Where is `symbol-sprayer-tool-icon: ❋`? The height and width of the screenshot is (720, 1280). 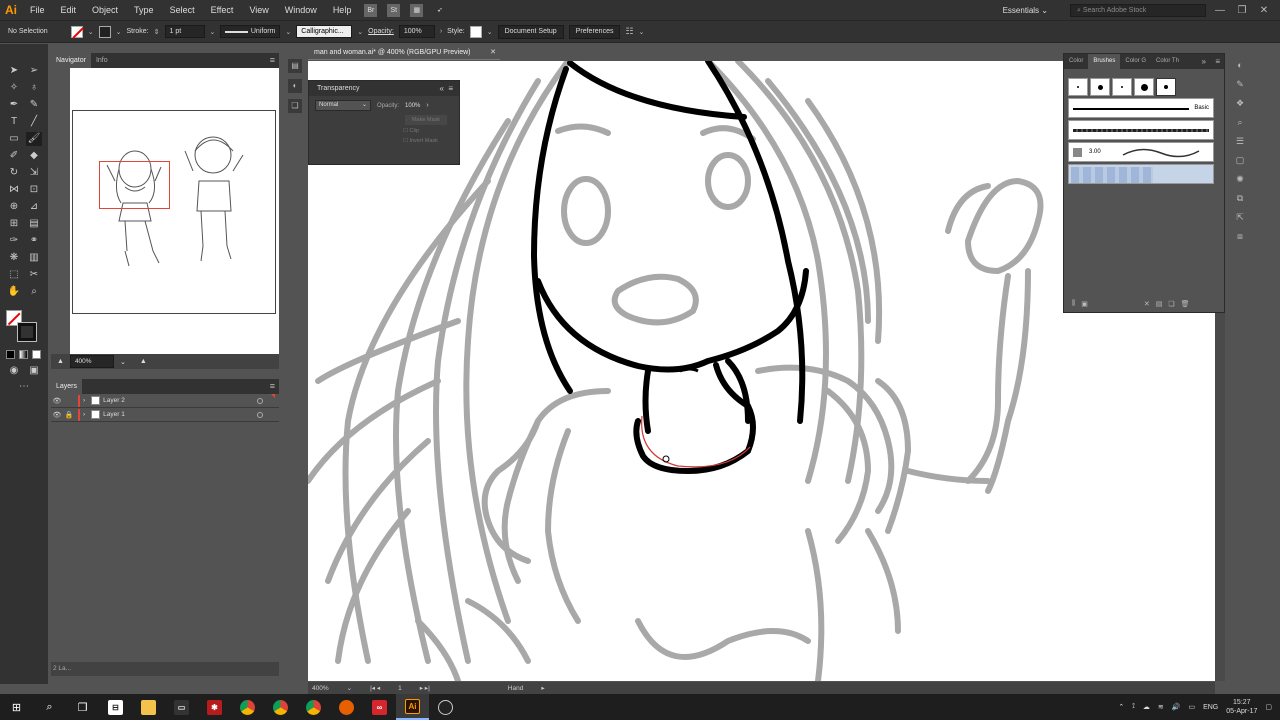 symbol-sprayer-tool-icon: ❋ is located at coordinates (14, 258).